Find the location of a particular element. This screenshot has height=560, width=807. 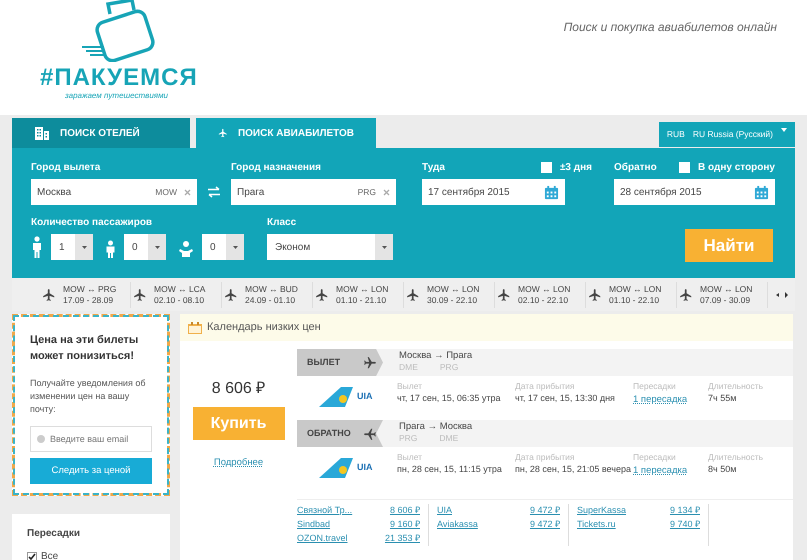

return-label: Обратно is located at coordinates (635, 168).